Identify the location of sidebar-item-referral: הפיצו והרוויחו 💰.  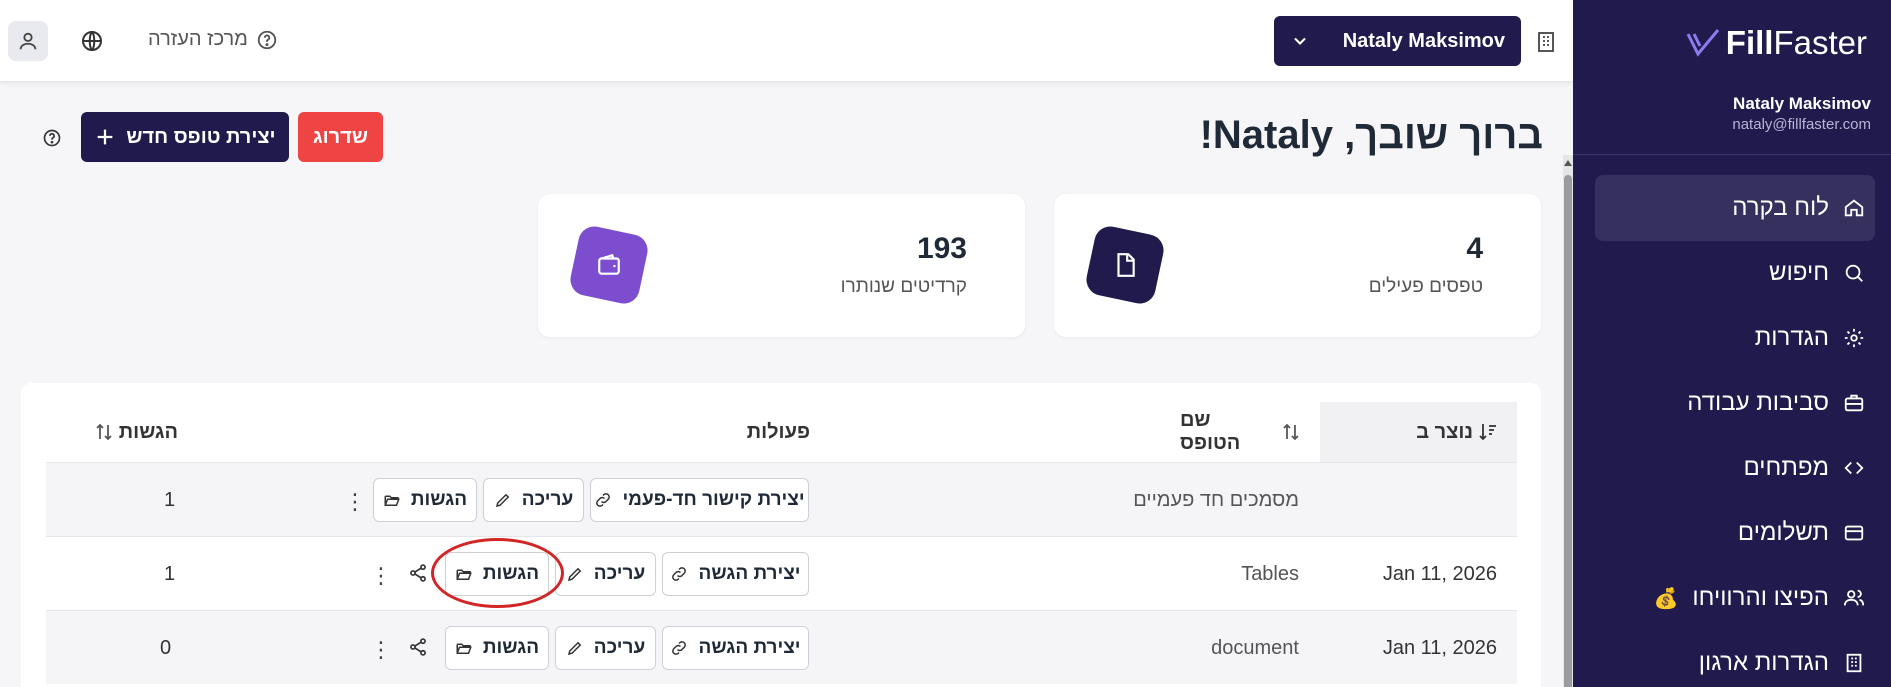
(1735, 598).